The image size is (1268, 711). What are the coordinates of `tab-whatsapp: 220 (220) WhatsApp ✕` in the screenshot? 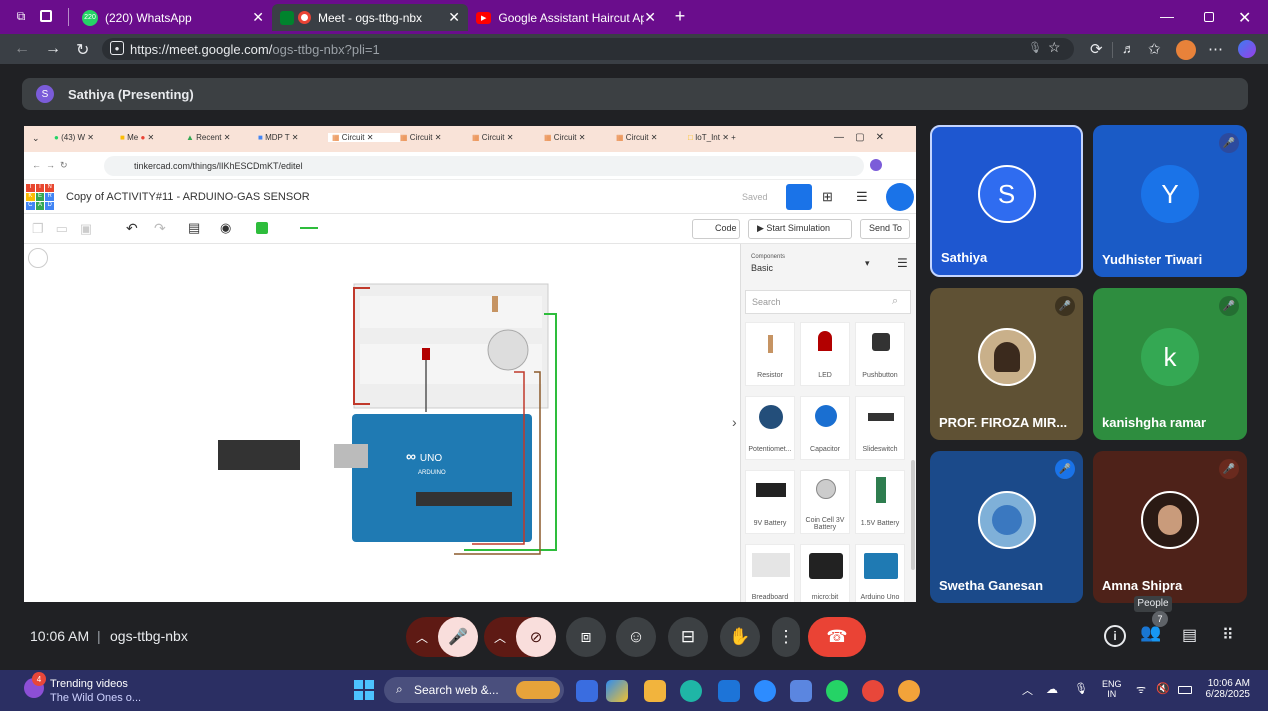 It's located at (173, 17).